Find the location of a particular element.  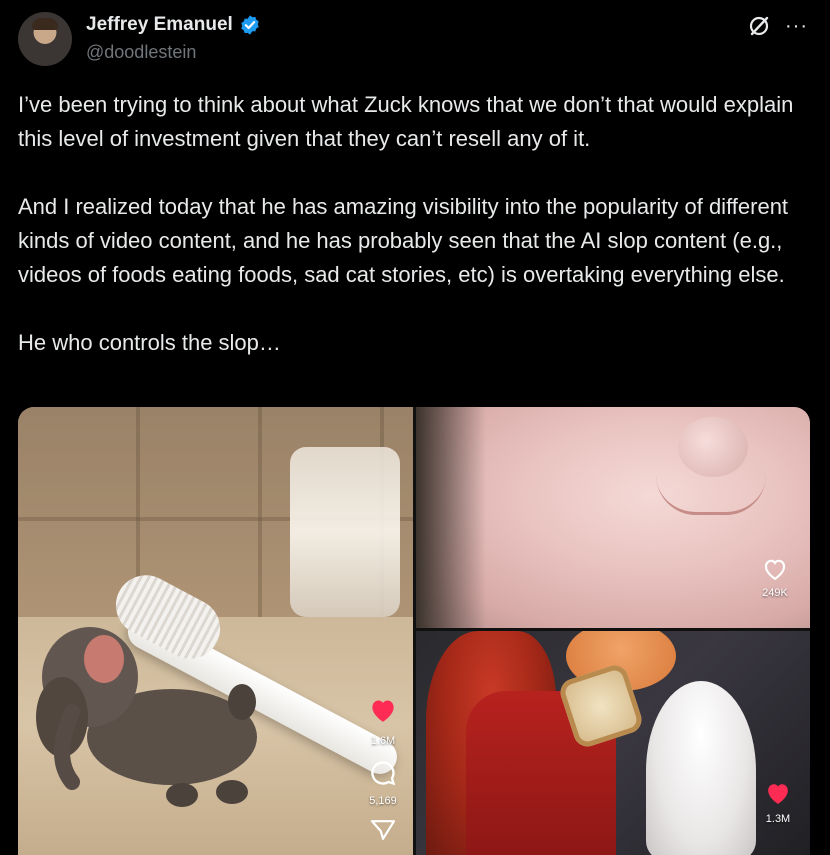

media-image-face: 249K is located at coordinates (613, 517).